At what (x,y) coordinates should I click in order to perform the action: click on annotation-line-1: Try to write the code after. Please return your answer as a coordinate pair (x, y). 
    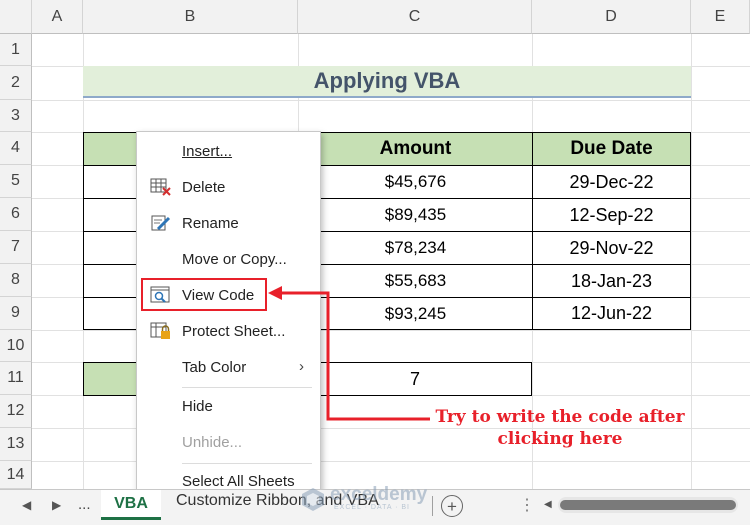
    Looking at the image, I should click on (560, 417).